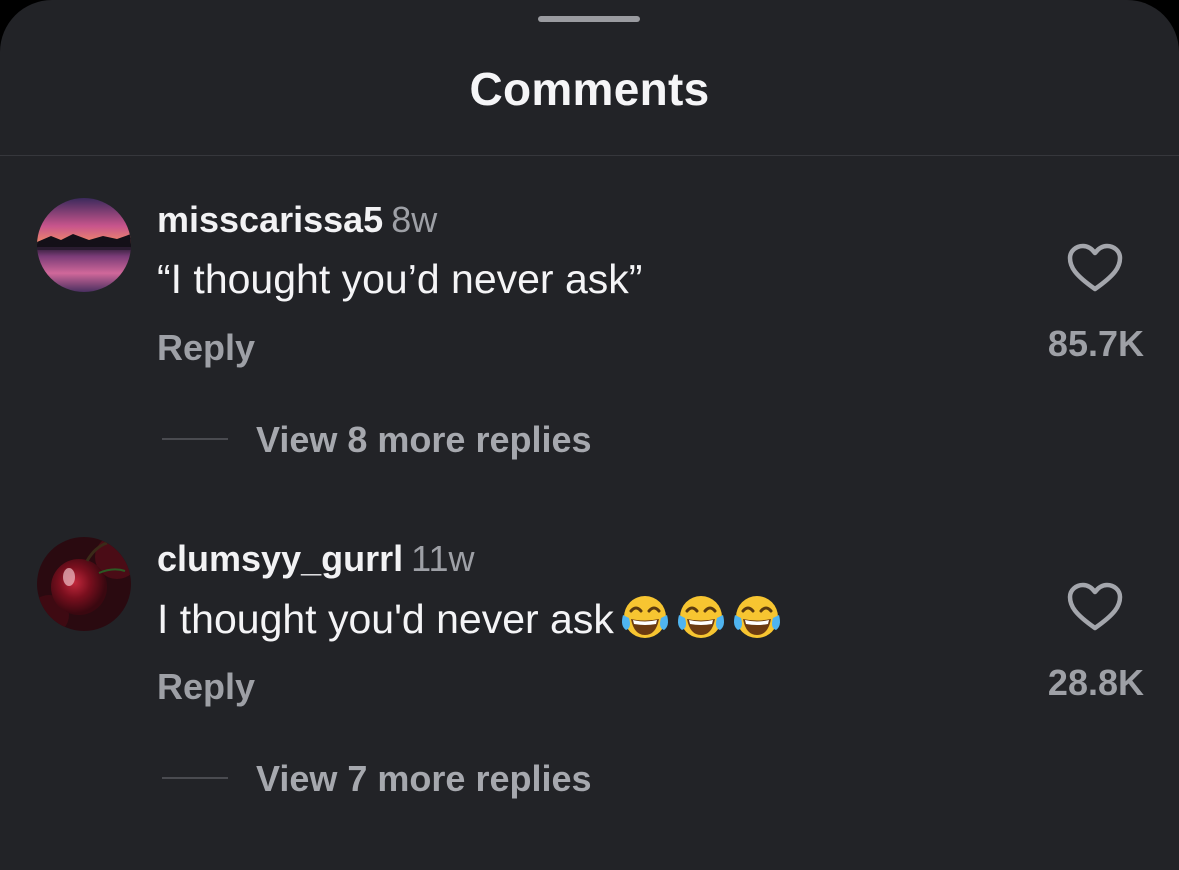 The width and height of the screenshot is (1179, 870). Describe the element at coordinates (424, 779) in the screenshot. I see `view-more-replies-button: View 7 more replies` at that location.